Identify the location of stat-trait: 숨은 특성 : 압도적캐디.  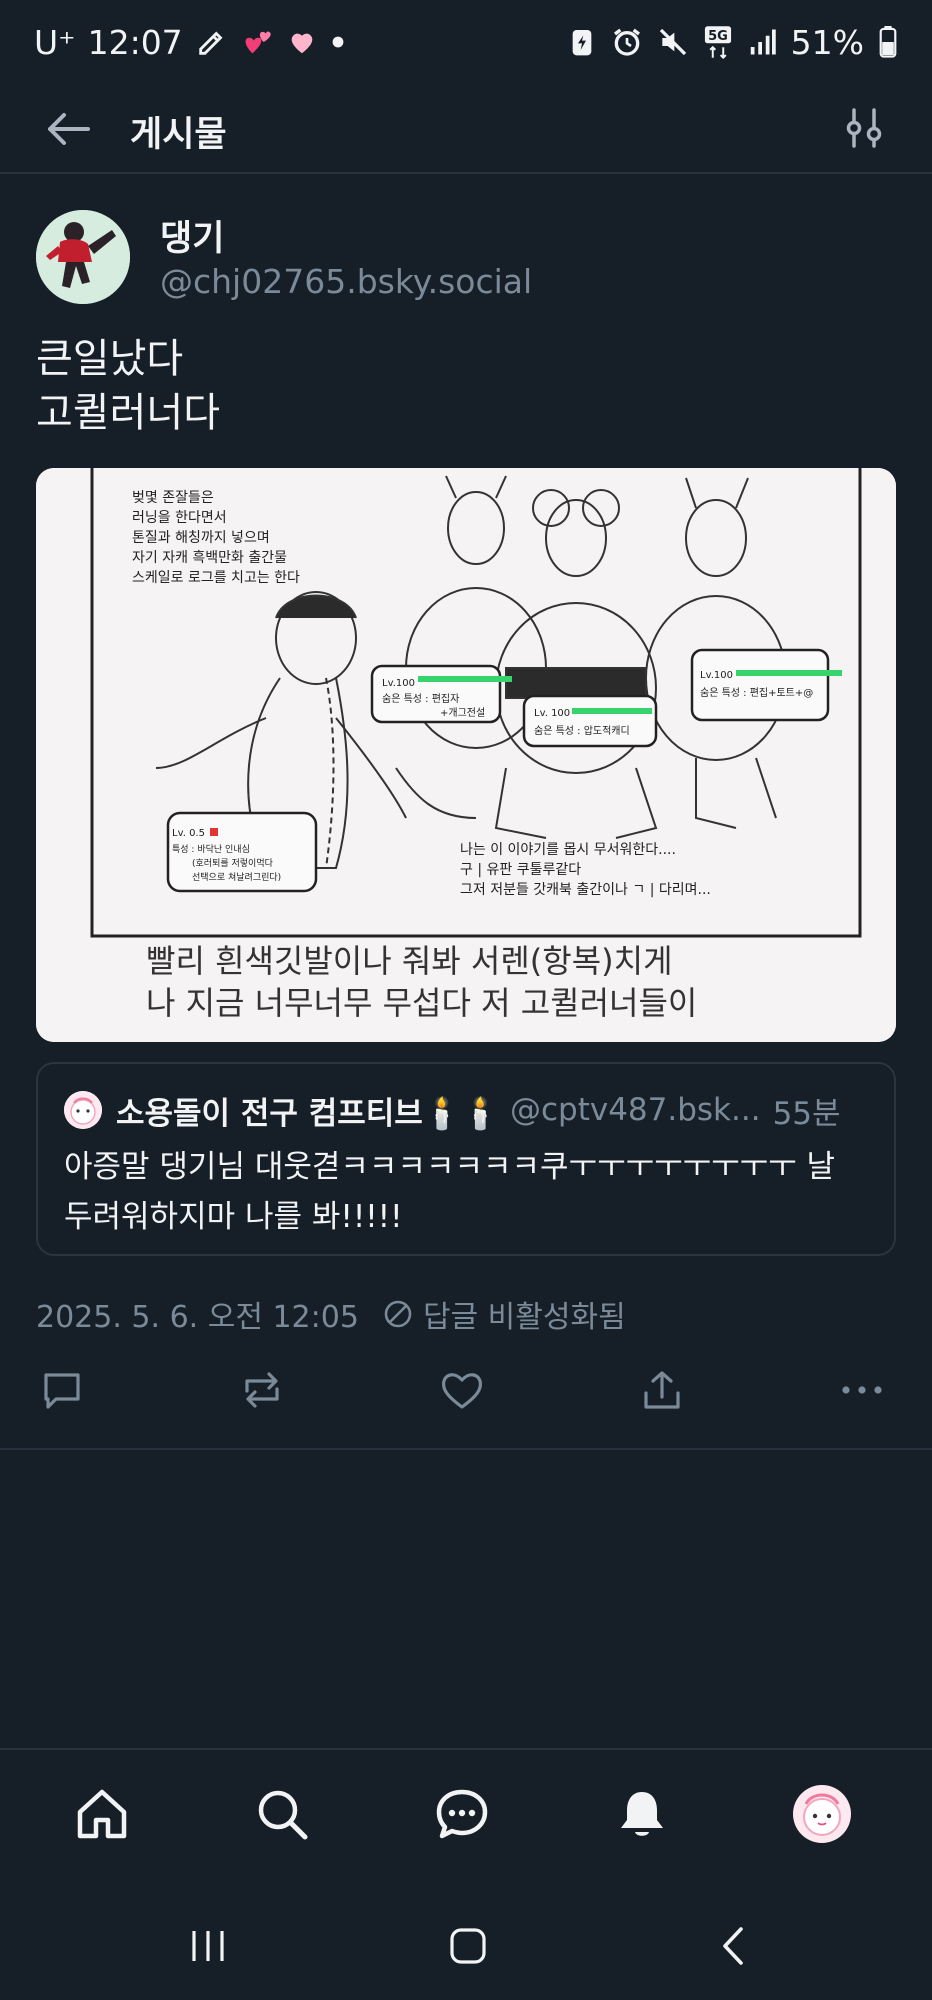
(582, 730).